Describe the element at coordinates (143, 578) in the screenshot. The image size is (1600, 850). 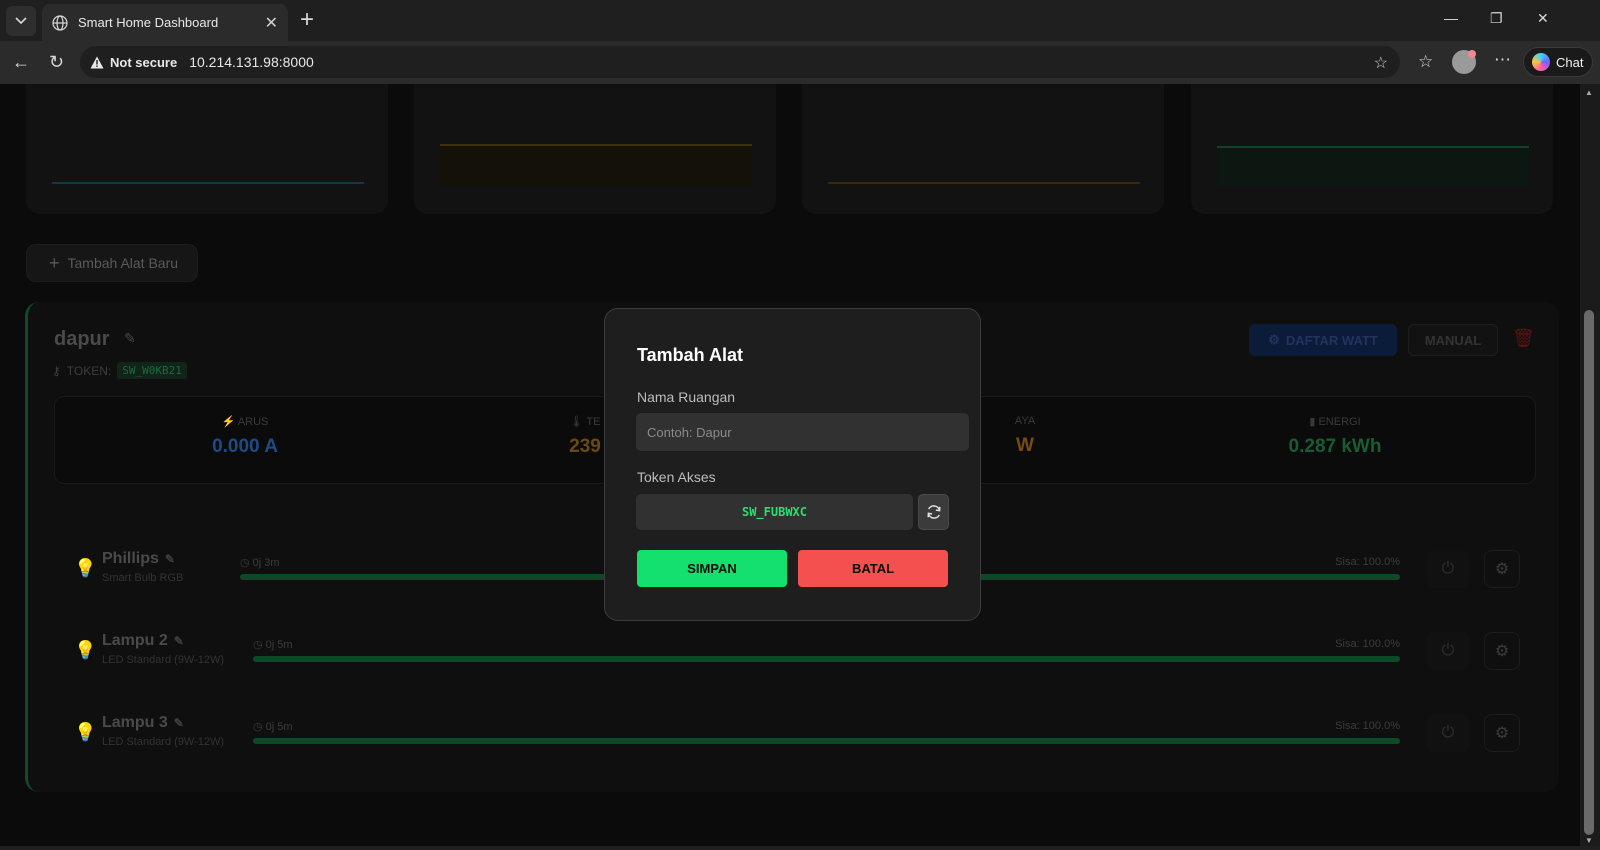
I see `device-type: Smart Bulb RGB` at that location.